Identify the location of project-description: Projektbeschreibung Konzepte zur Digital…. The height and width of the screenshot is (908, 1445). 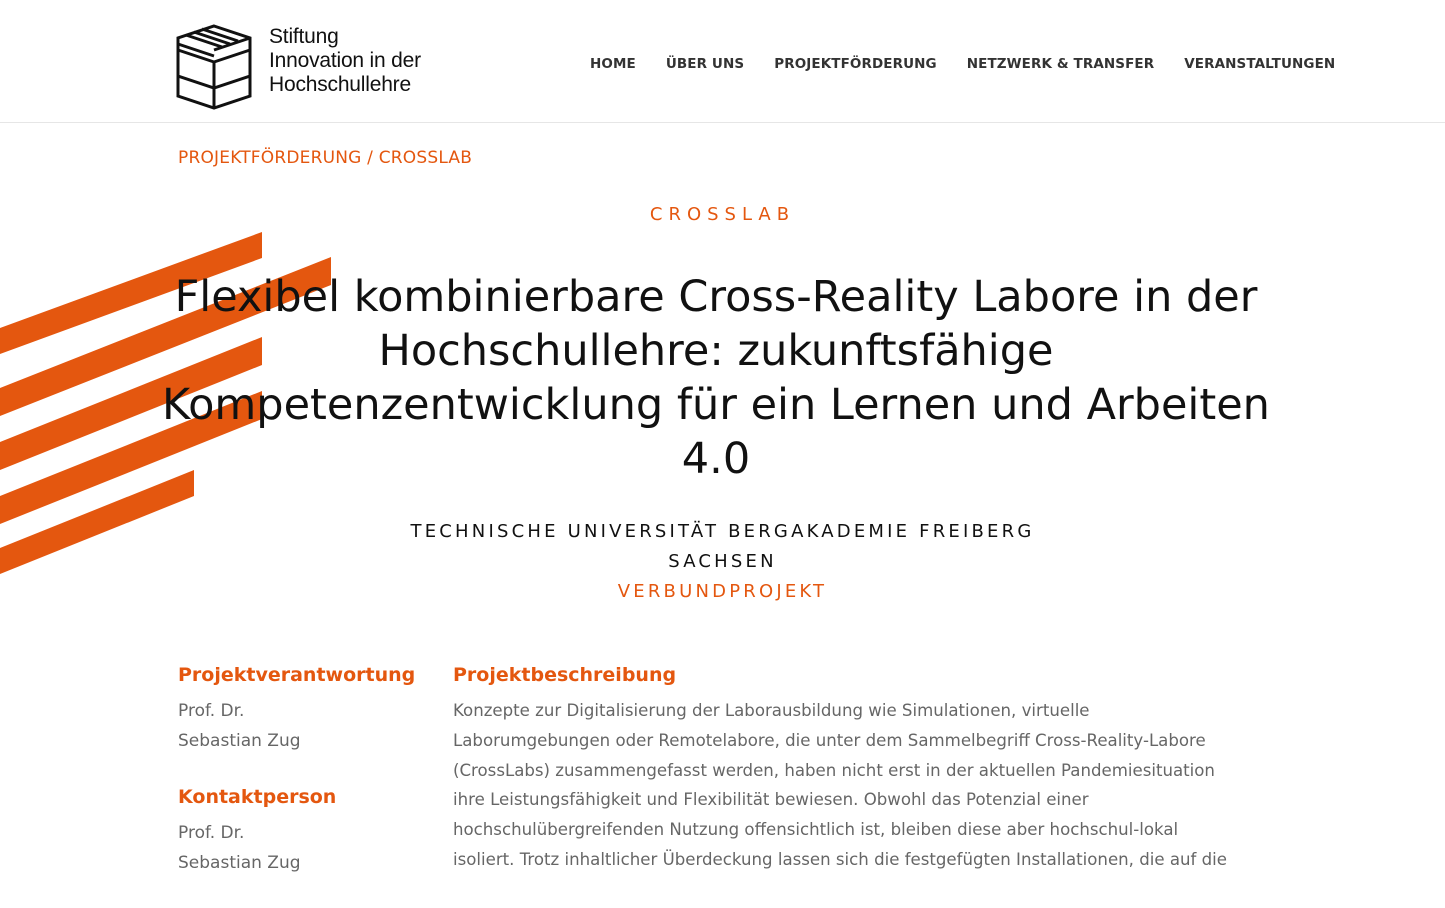
(848, 769).